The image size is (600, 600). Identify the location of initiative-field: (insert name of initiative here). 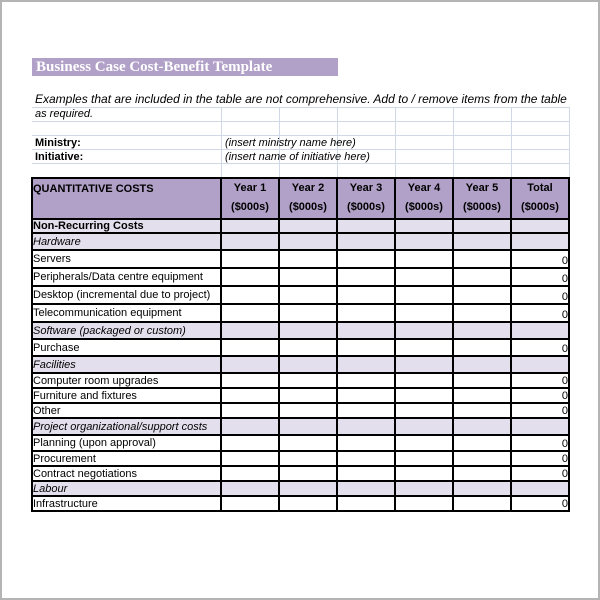
(297, 157).